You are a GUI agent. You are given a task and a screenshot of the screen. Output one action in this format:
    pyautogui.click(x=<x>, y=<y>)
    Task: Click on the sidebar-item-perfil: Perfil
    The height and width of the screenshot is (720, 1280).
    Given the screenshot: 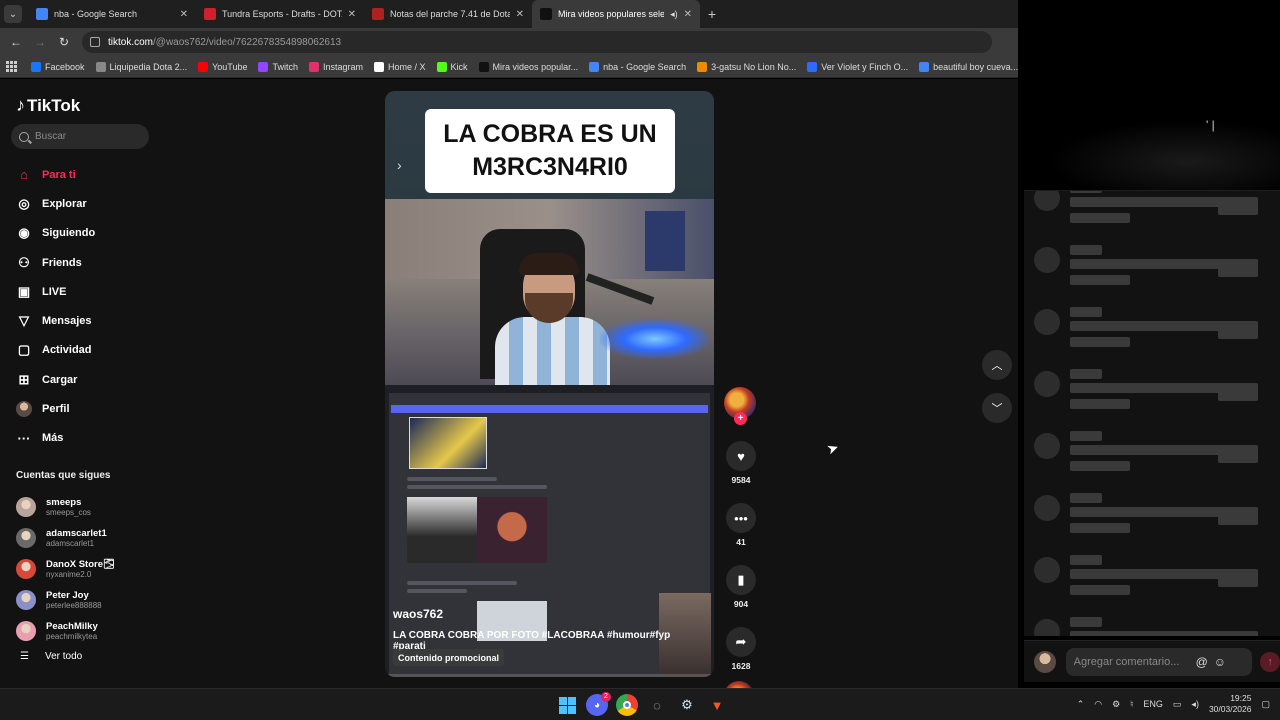 What is the action you would take?
    pyautogui.click(x=55, y=408)
    